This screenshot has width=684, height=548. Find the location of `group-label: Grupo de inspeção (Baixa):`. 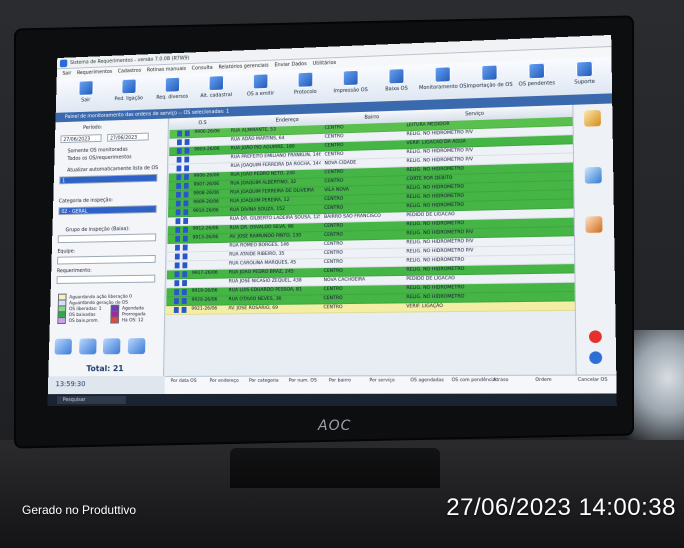

group-label: Grupo de inspeção (Baixa): is located at coordinates (97, 229).